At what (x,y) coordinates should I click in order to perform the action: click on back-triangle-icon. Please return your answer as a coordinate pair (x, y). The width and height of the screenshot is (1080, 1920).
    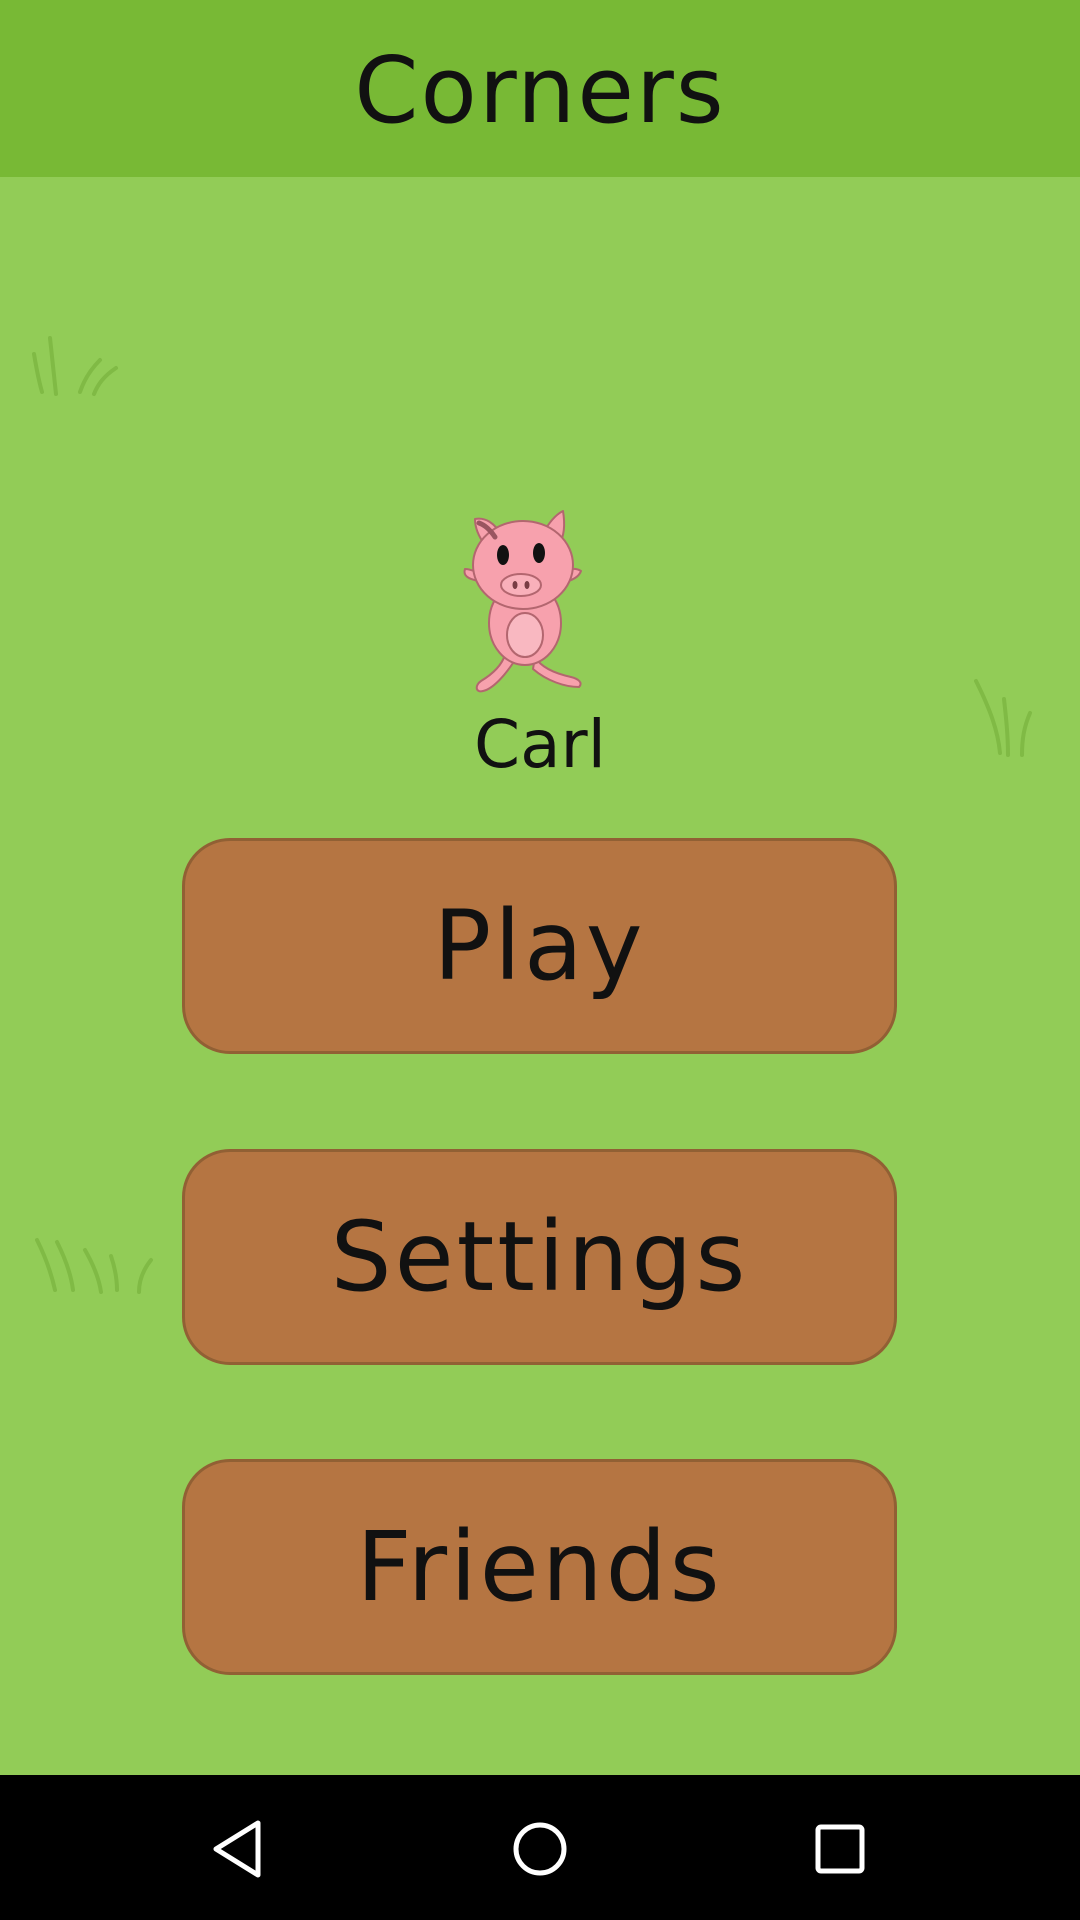
    Looking at the image, I should click on (240, 1849).